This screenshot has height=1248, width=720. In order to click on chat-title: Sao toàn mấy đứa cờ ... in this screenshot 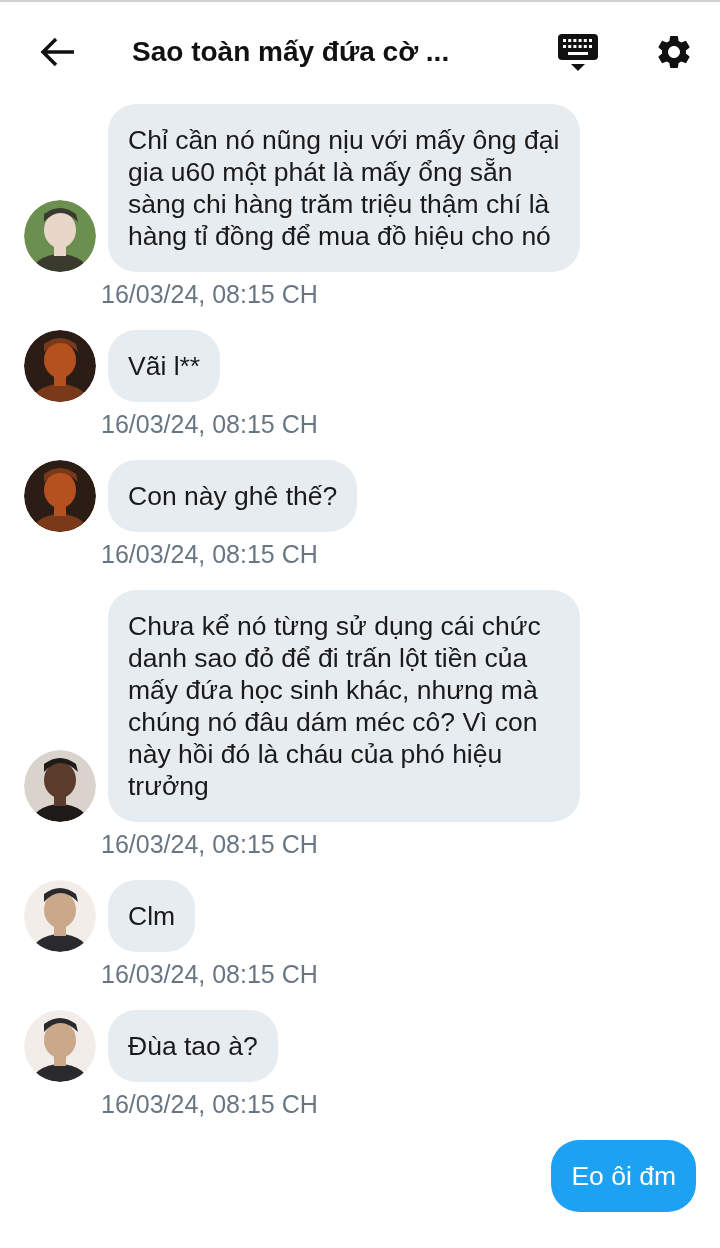, I will do `click(291, 52)`.